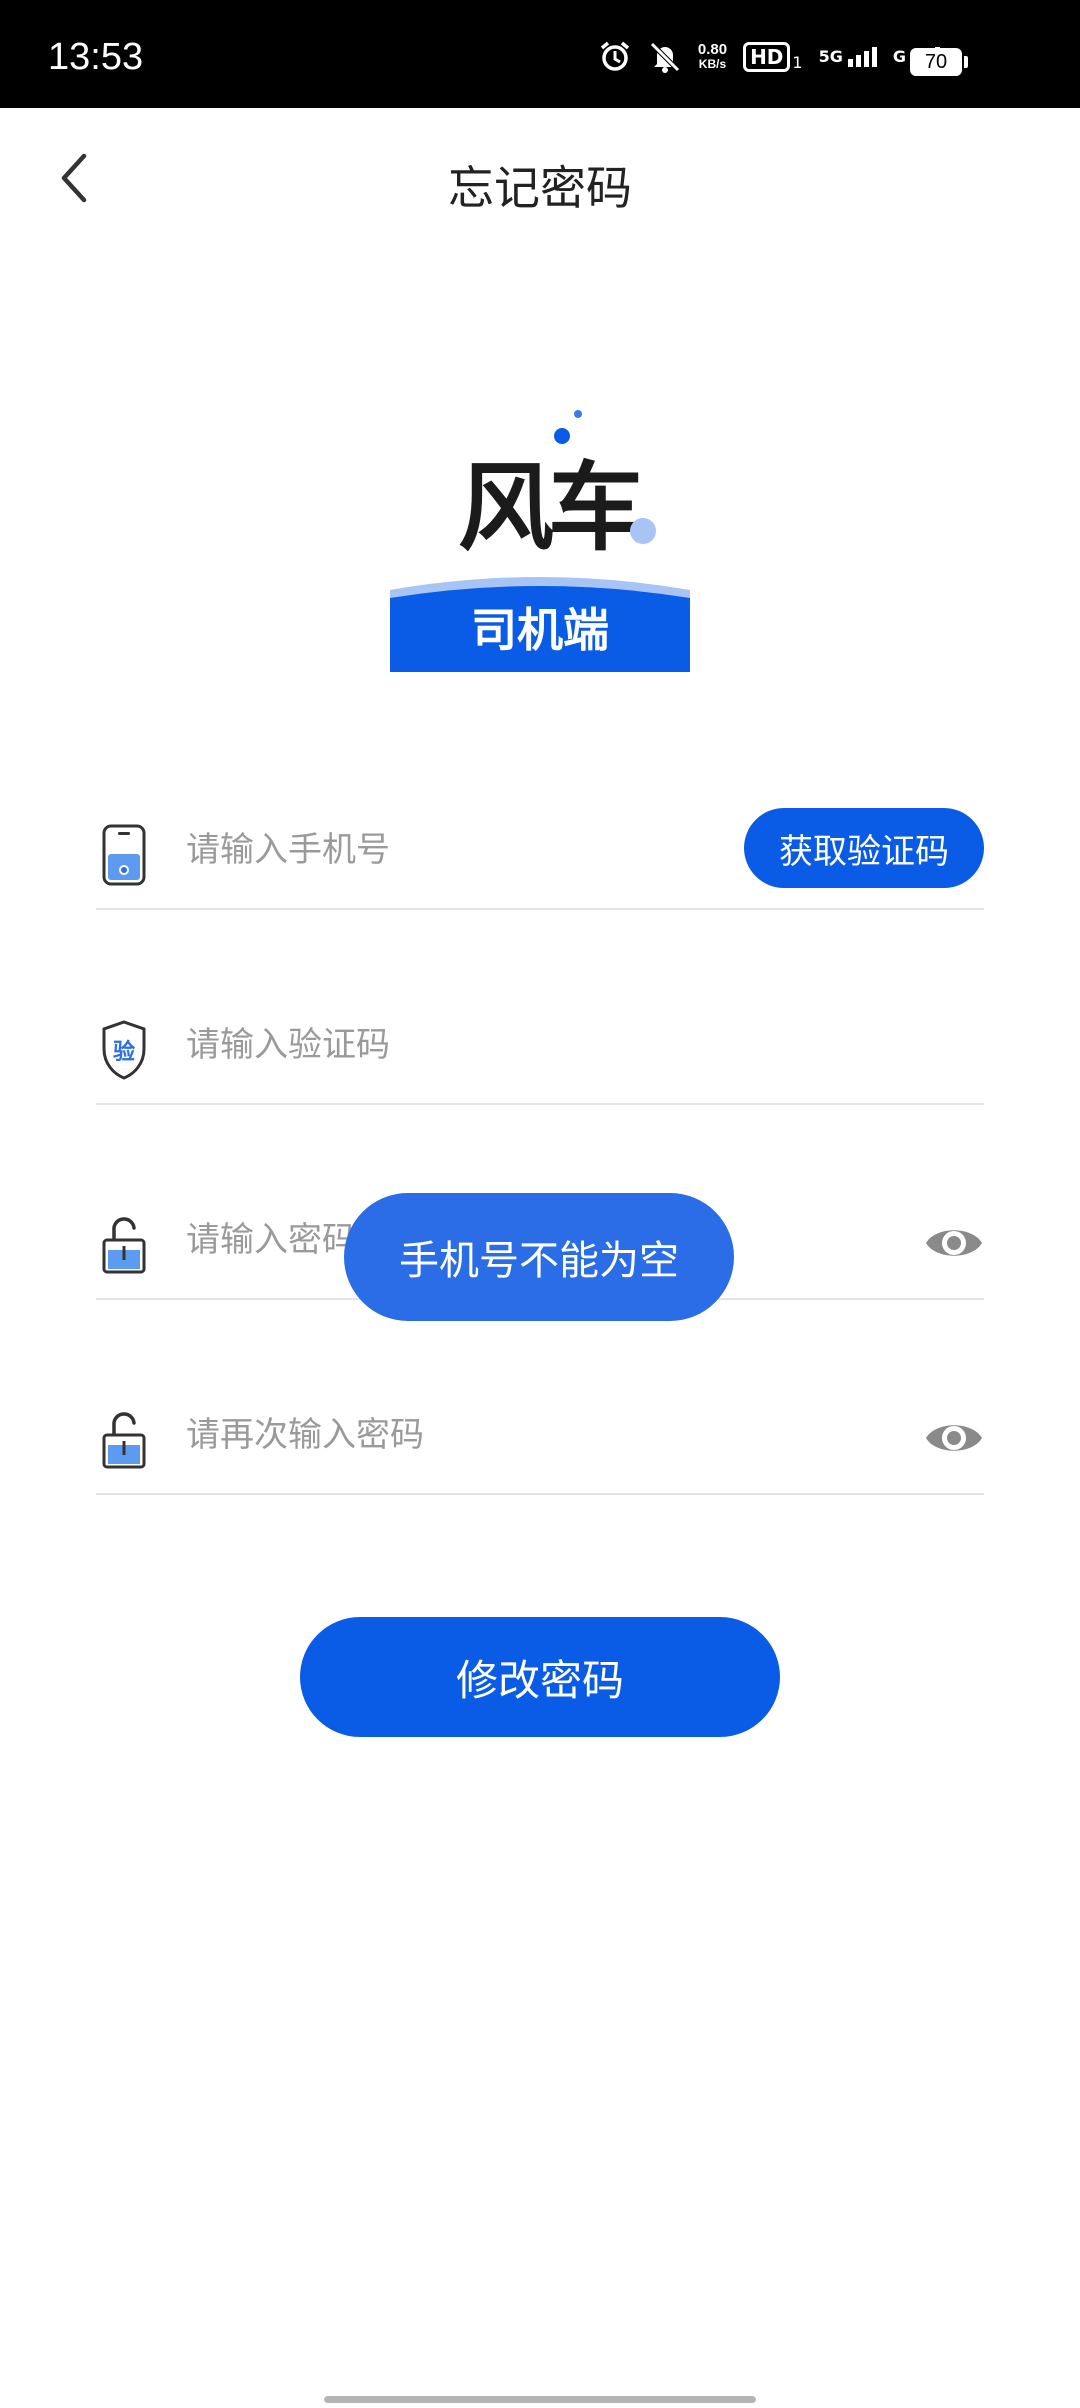  Describe the element at coordinates (124, 855) in the screenshot. I see `phone-icon` at that location.